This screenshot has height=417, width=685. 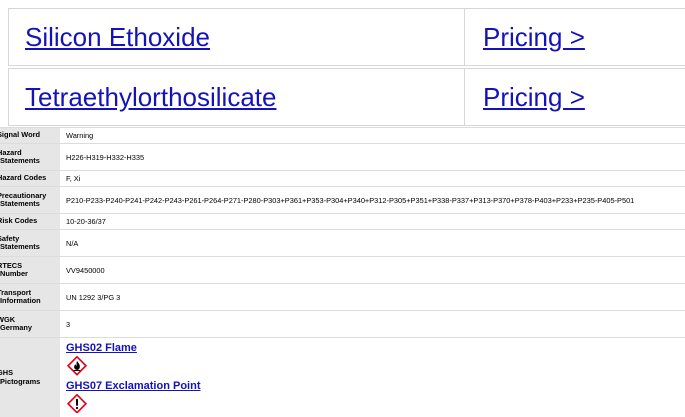 I want to click on product-row: Silicon Ethoxide Pricing >, so click(x=346, y=37).